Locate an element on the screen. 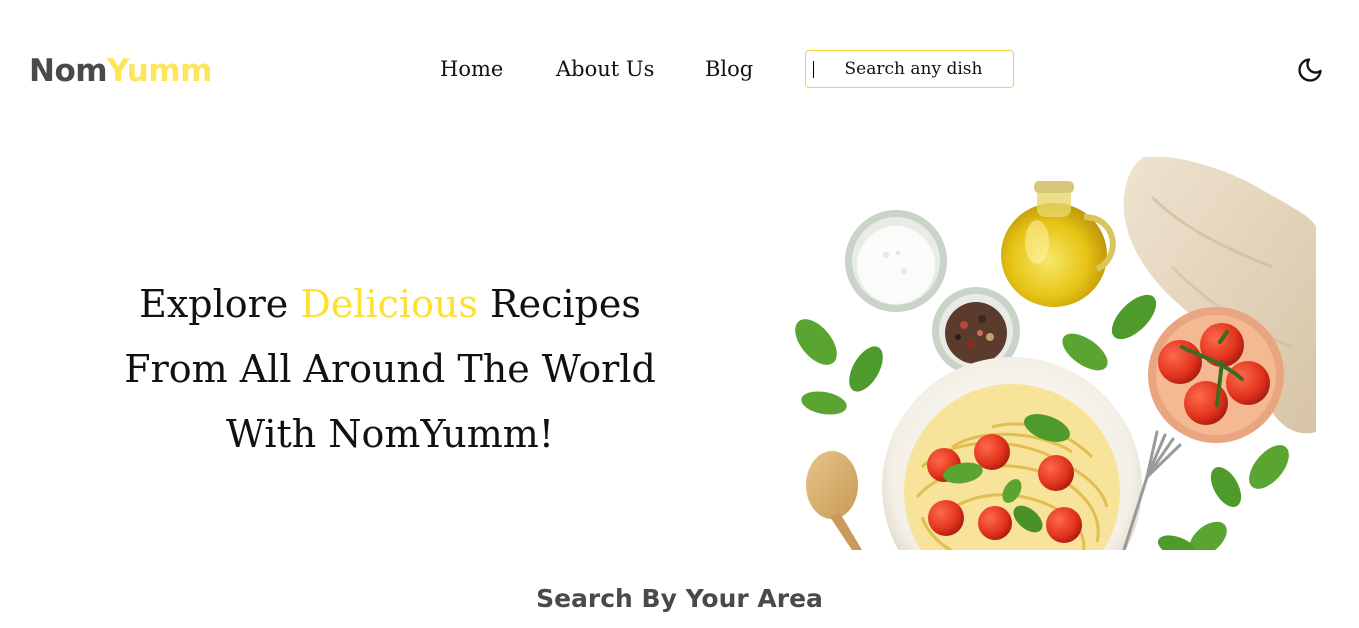 The image size is (1359, 628). nav-link-blog: Blog is located at coordinates (729, 69).